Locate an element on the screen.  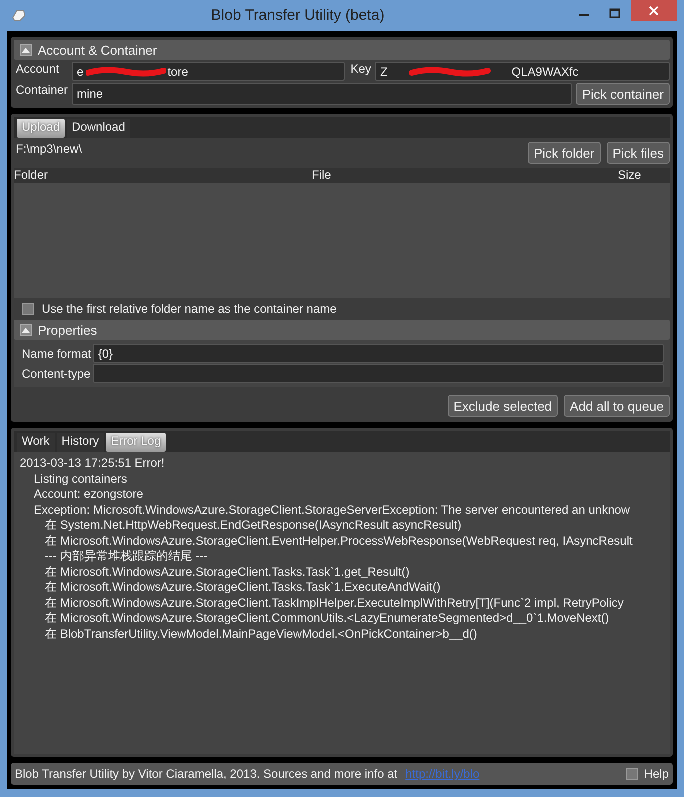
log-line: 在 System.Net.HttpWebRequest.EndGetResponse(IAsyncResult asyncResult) is located at coordinates (253, 526).